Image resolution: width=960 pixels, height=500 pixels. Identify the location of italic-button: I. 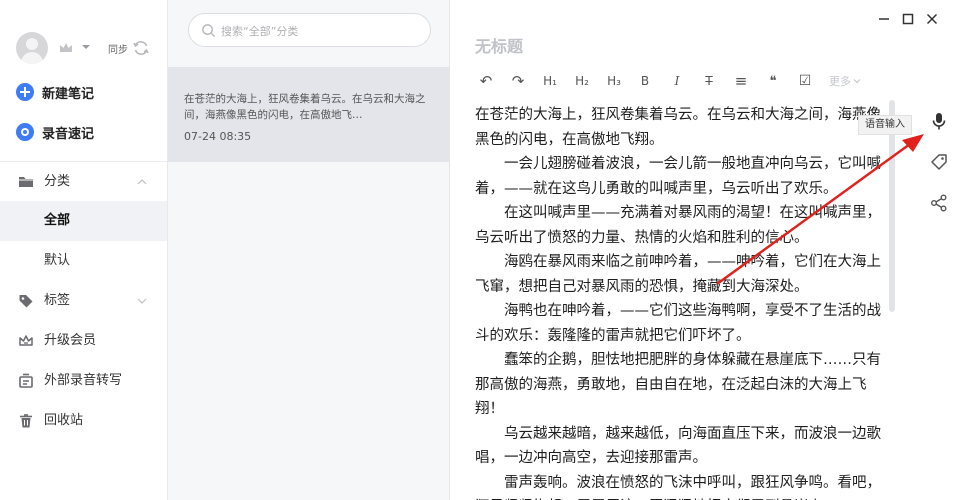
(677, 81).